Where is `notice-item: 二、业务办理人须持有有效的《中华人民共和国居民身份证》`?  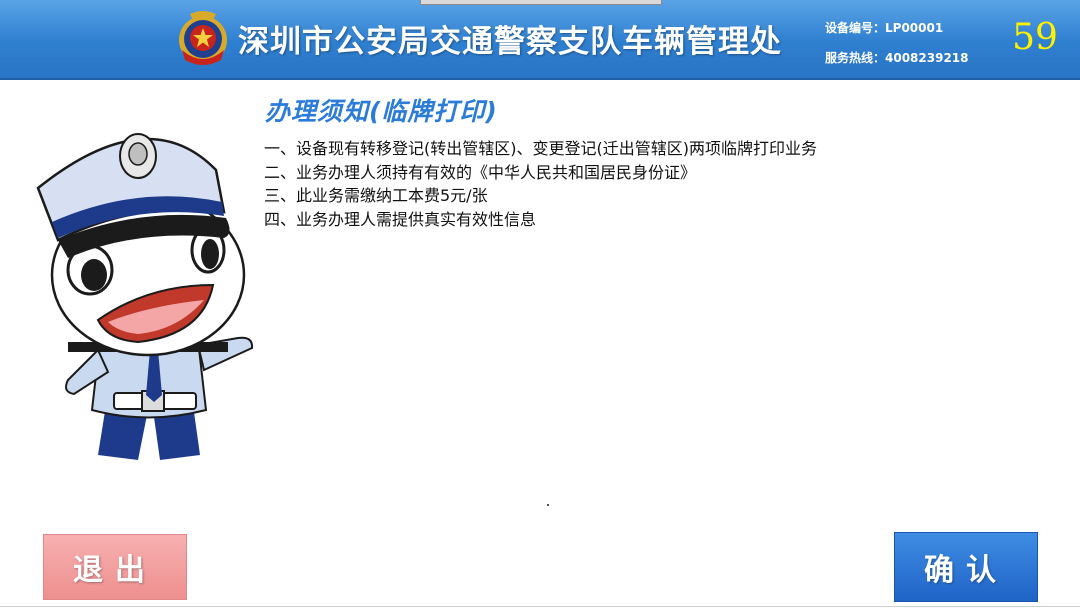
notice-item: 二、业务办理人须持有有效的《中华人民共和国居民身份证》 is located at coordinates (480, 172).